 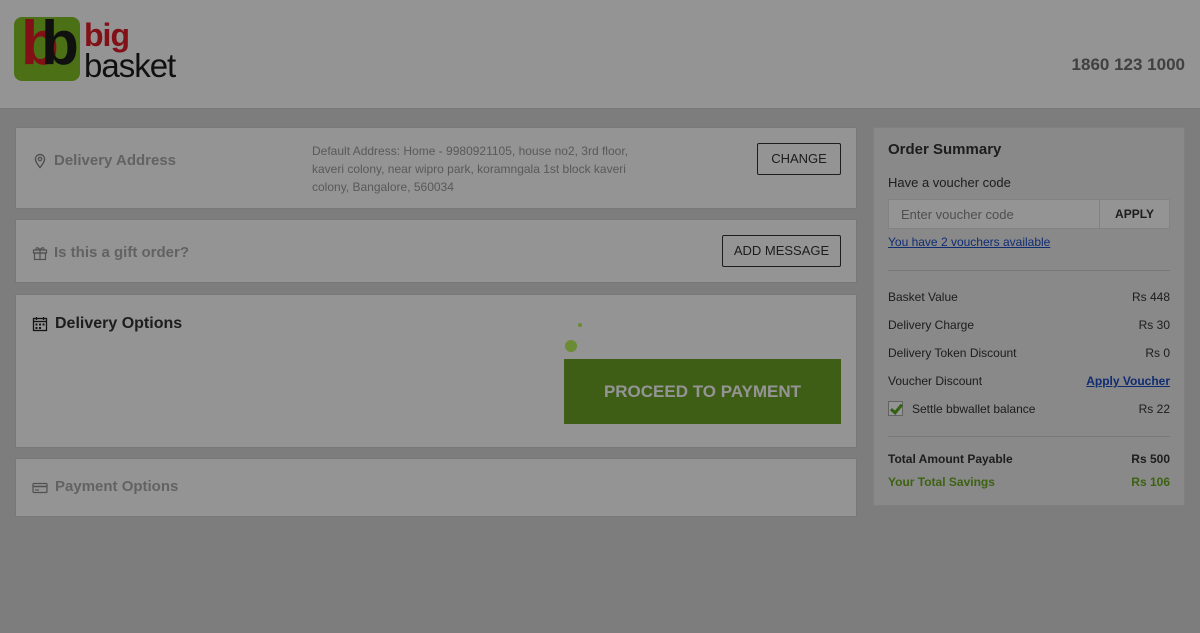 What do you see at coordinates (436, 251) in the screenshot?
I see `gift-order-card: Is this a gift order? ADD MESSAGE` at bounding box center [436, 251].